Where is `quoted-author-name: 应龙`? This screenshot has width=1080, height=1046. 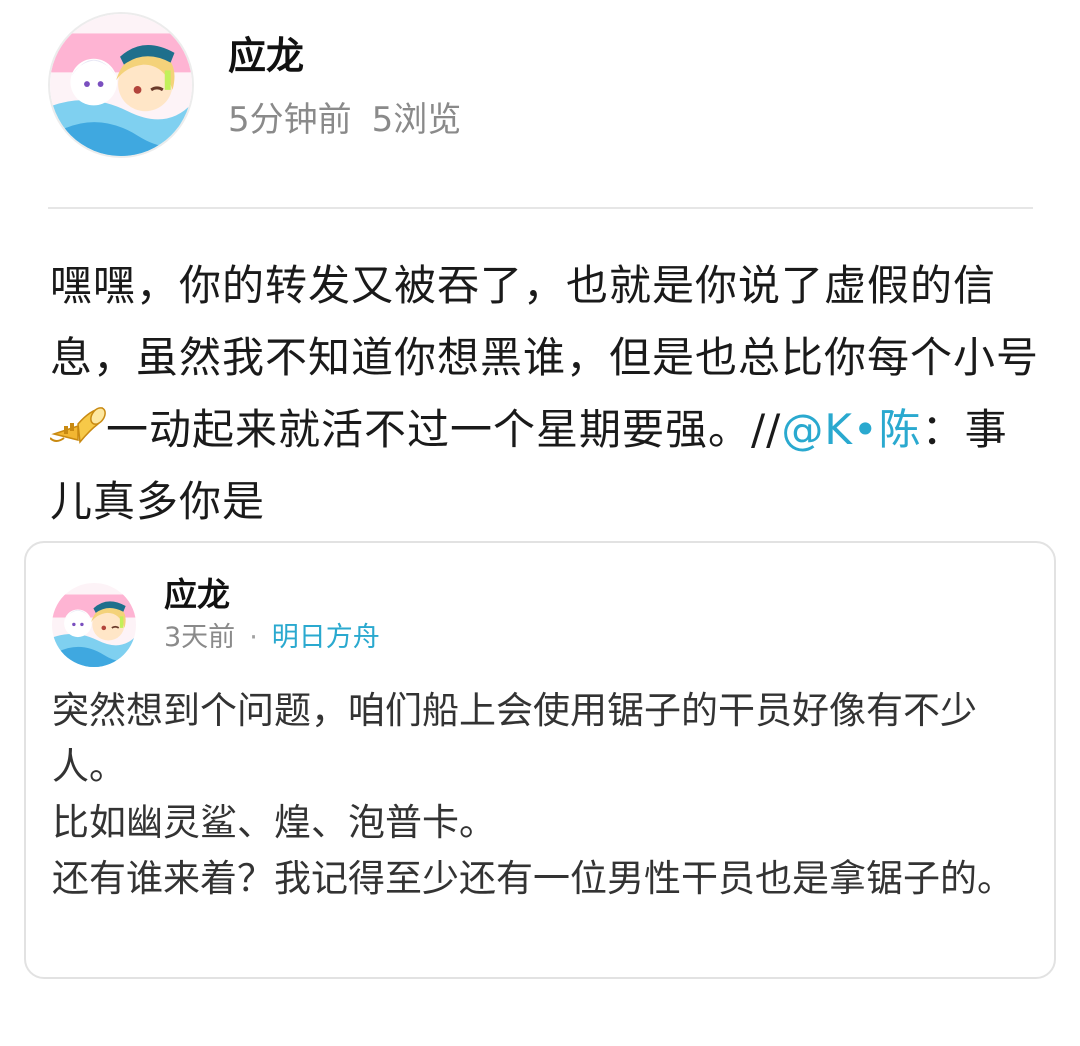 quoted-author-name: 应龙 is located at coordinates (197, 595).